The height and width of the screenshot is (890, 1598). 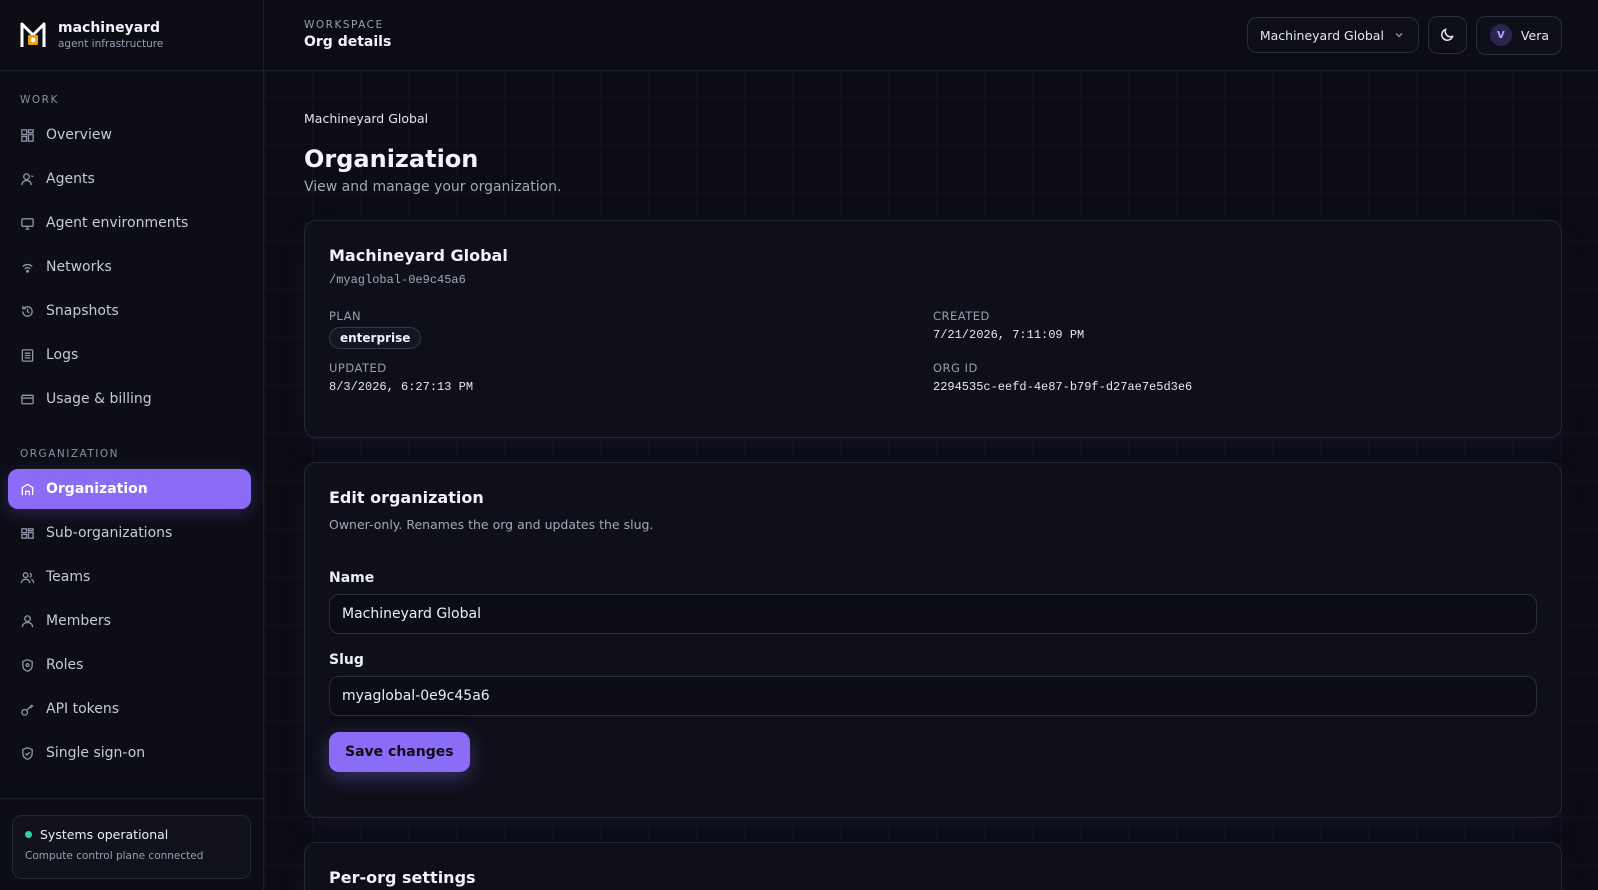 What do you see at coordinates (955, 368) in the screenshot?
I see `org-id-label: ORG ID` at bounding box center [955, 368].